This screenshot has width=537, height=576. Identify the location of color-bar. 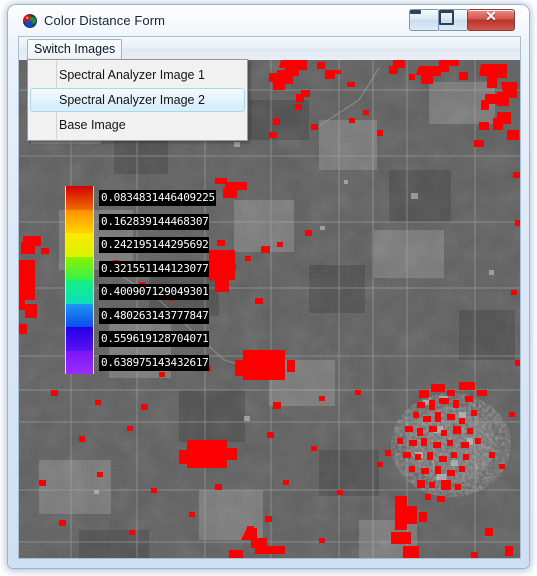
(79, 280).